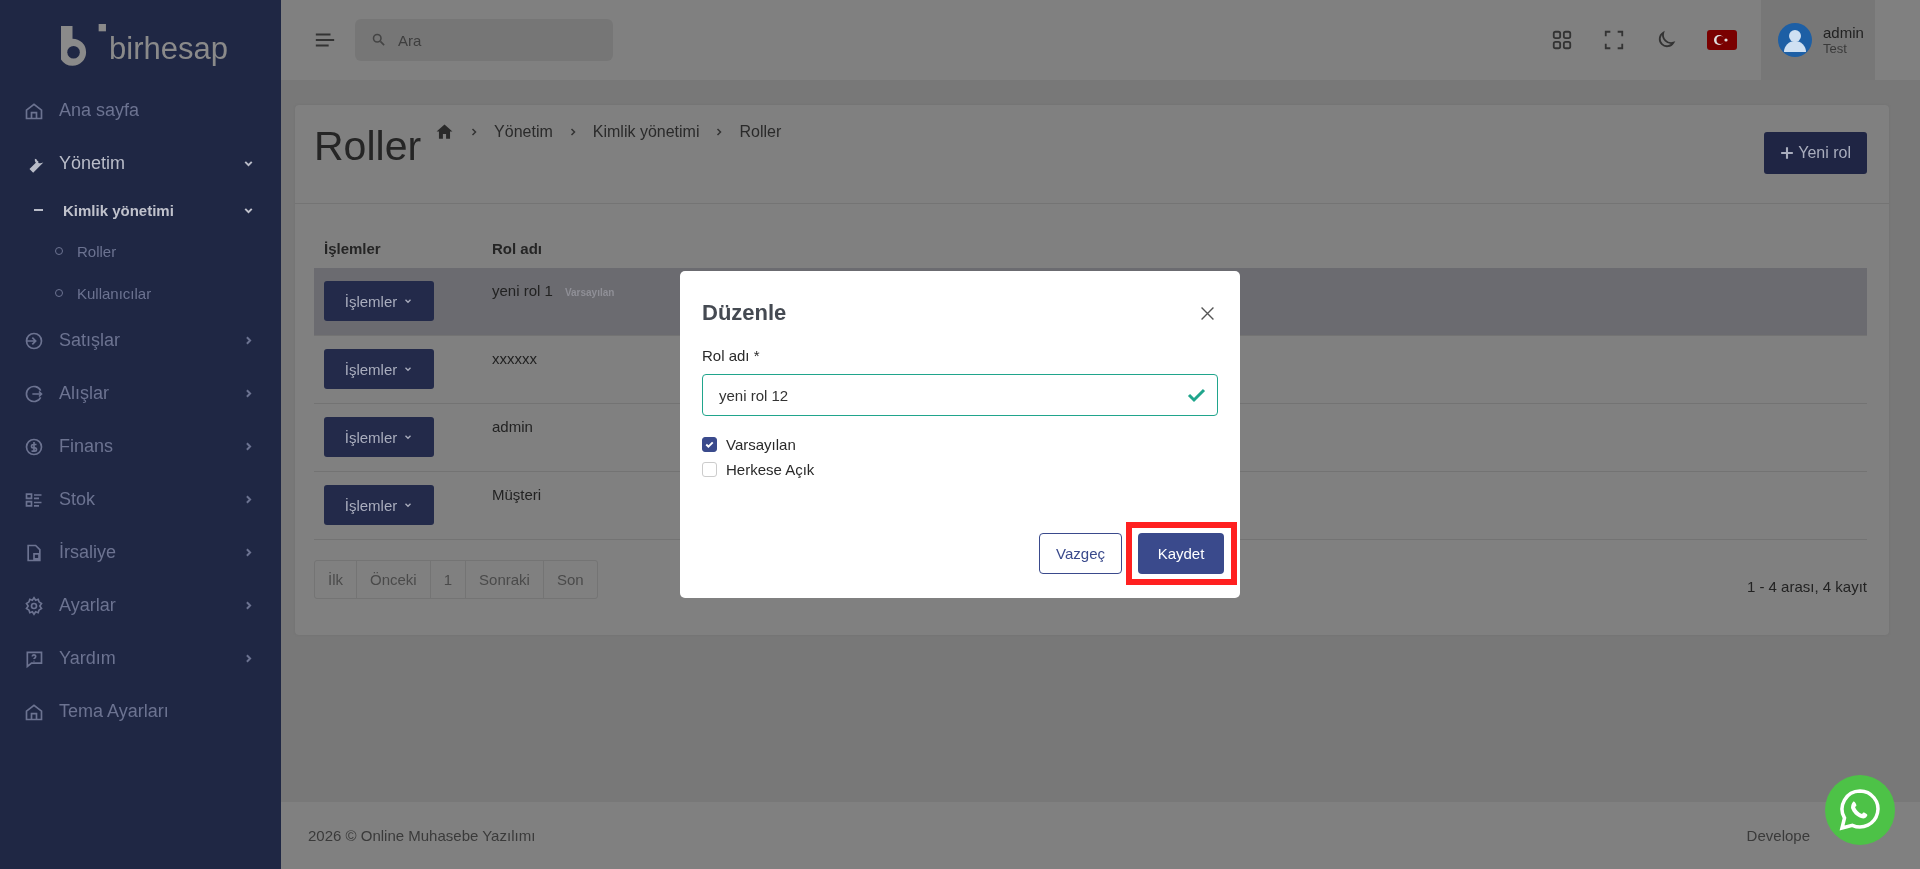  I want to click on copyright-text: 2026 © Online Muhasebe Yazılımı, so click(422, 835).